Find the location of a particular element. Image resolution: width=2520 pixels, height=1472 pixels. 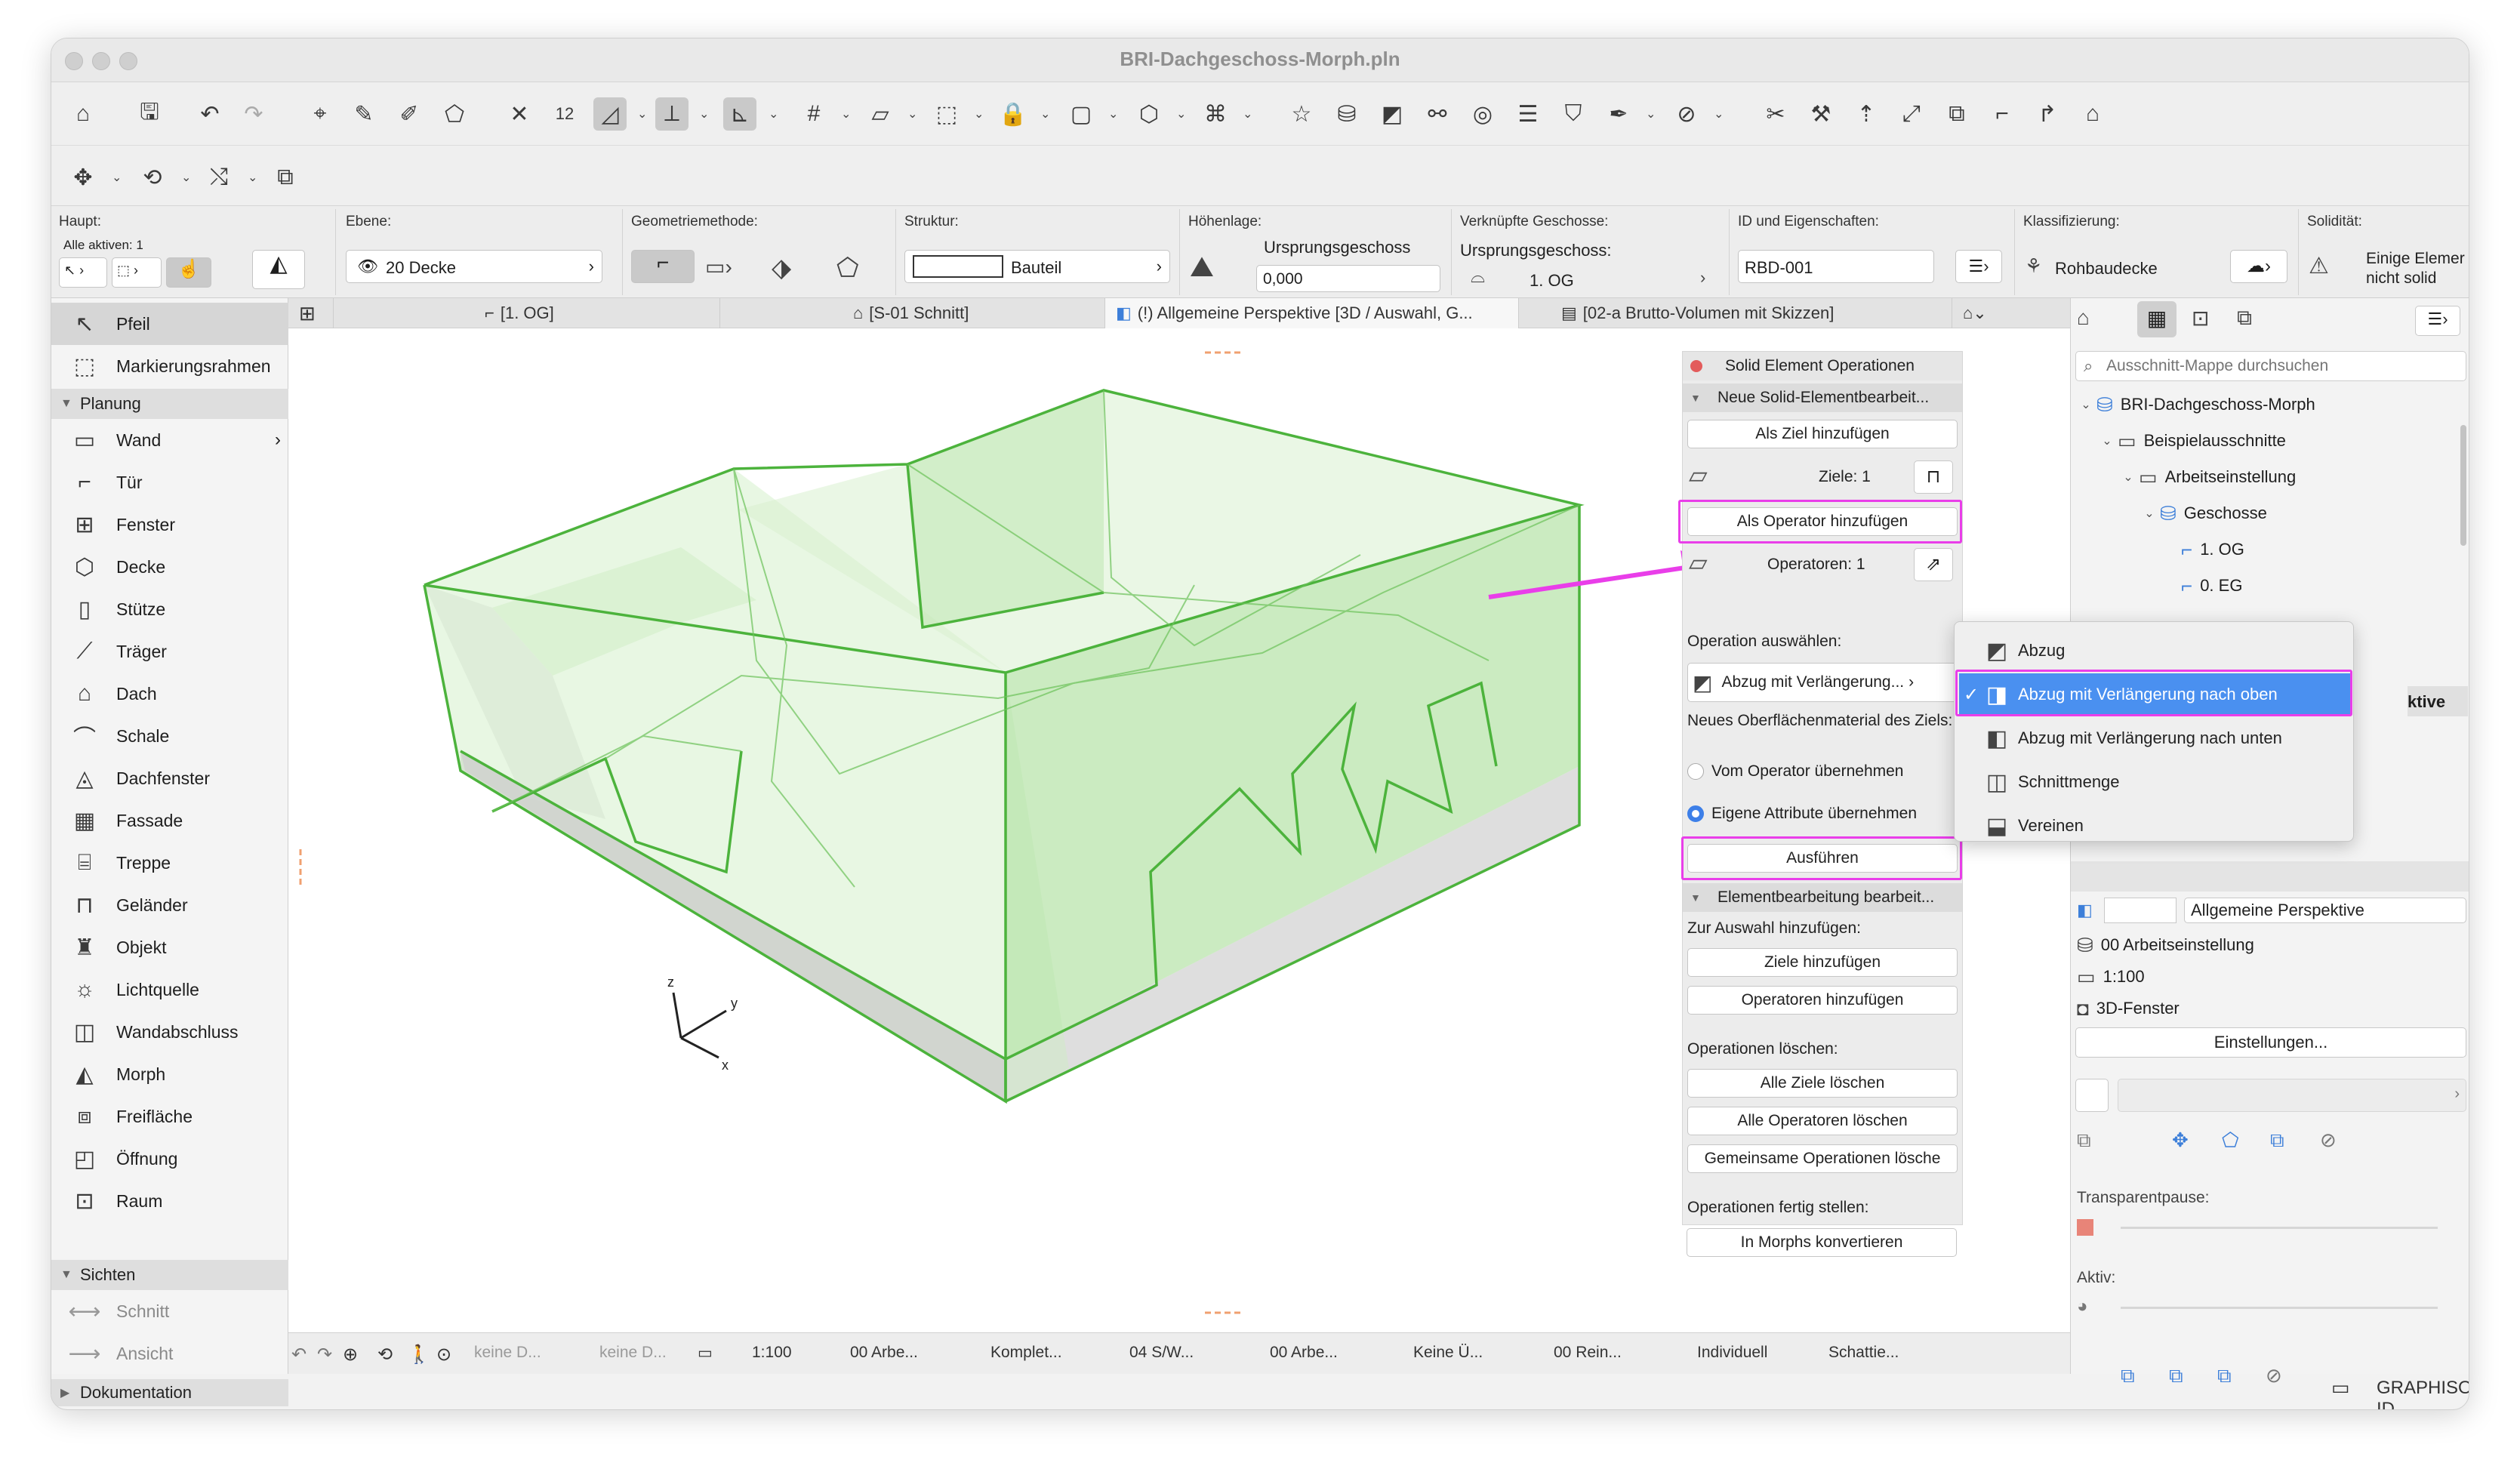

grid-icon: # is located at coordinates (813, 114).